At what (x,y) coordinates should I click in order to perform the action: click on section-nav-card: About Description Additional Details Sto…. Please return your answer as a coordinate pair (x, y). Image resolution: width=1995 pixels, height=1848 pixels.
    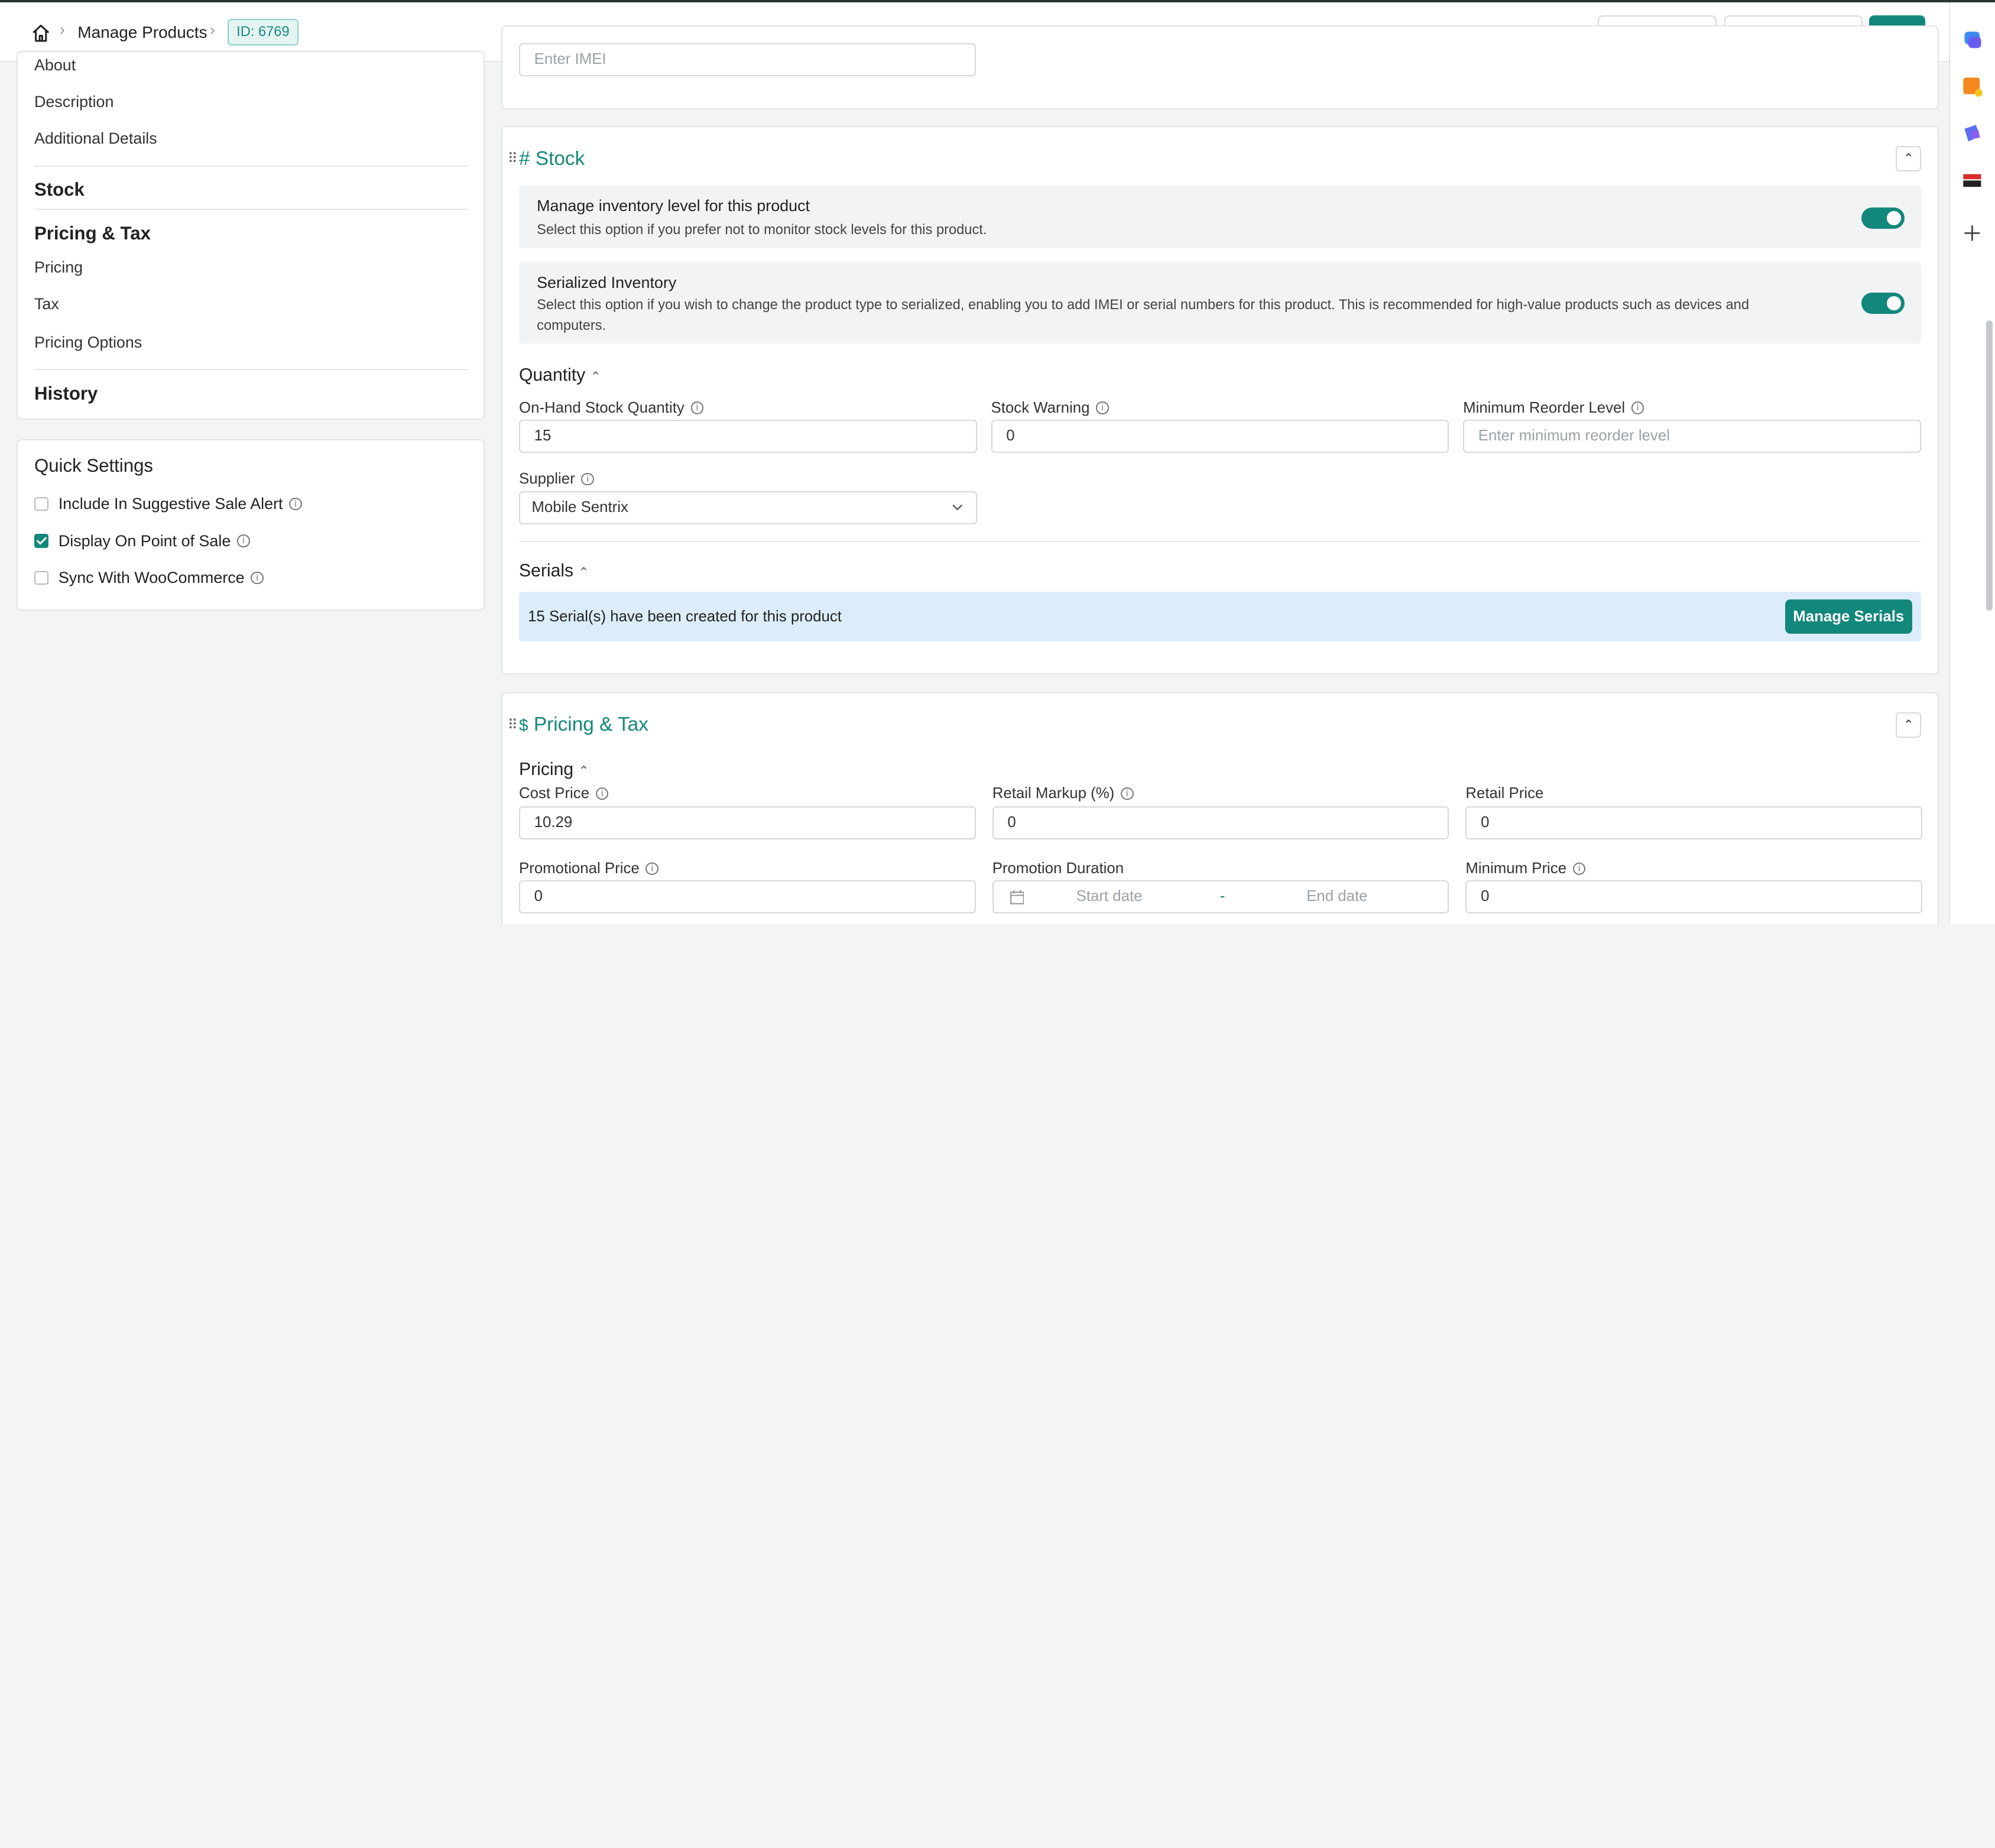
    Looking at the image, I should click on (250, 235).